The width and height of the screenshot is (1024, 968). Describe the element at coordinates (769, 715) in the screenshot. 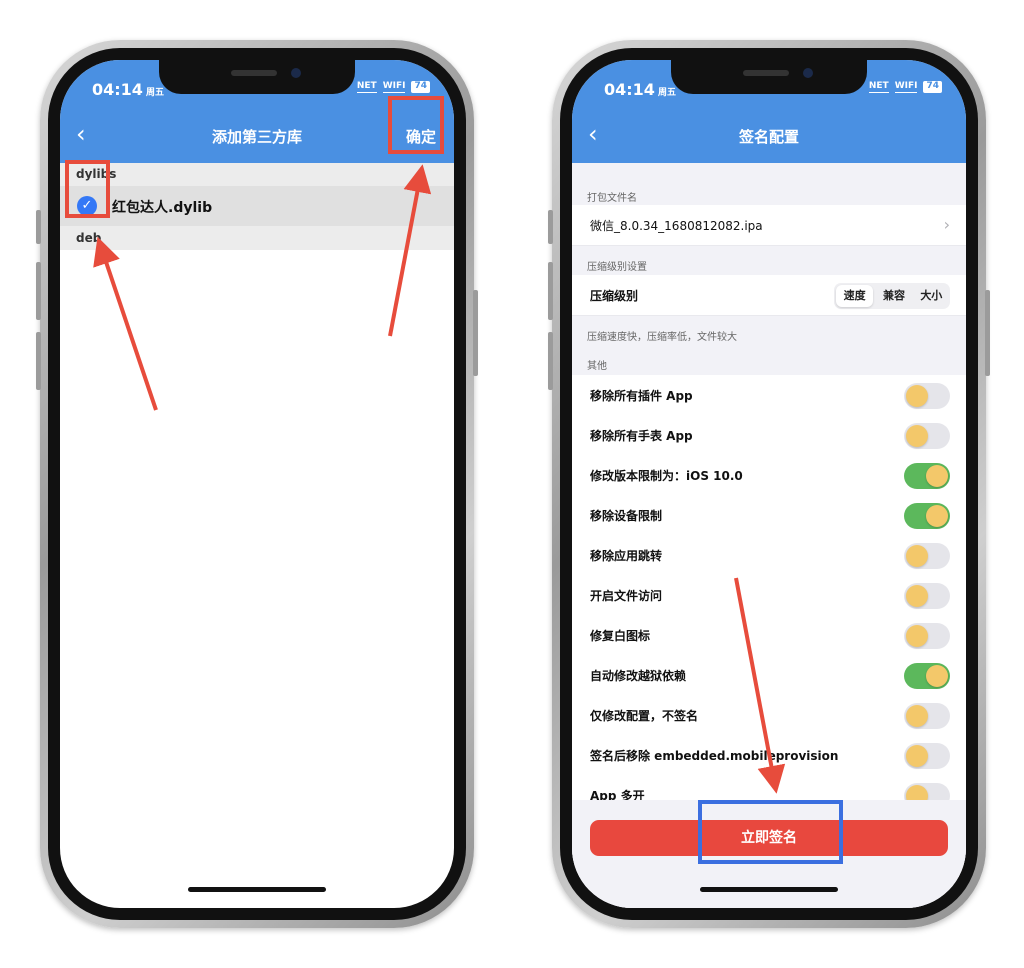

I see `toggle-row: 仅修改配置，不签名` at that location.